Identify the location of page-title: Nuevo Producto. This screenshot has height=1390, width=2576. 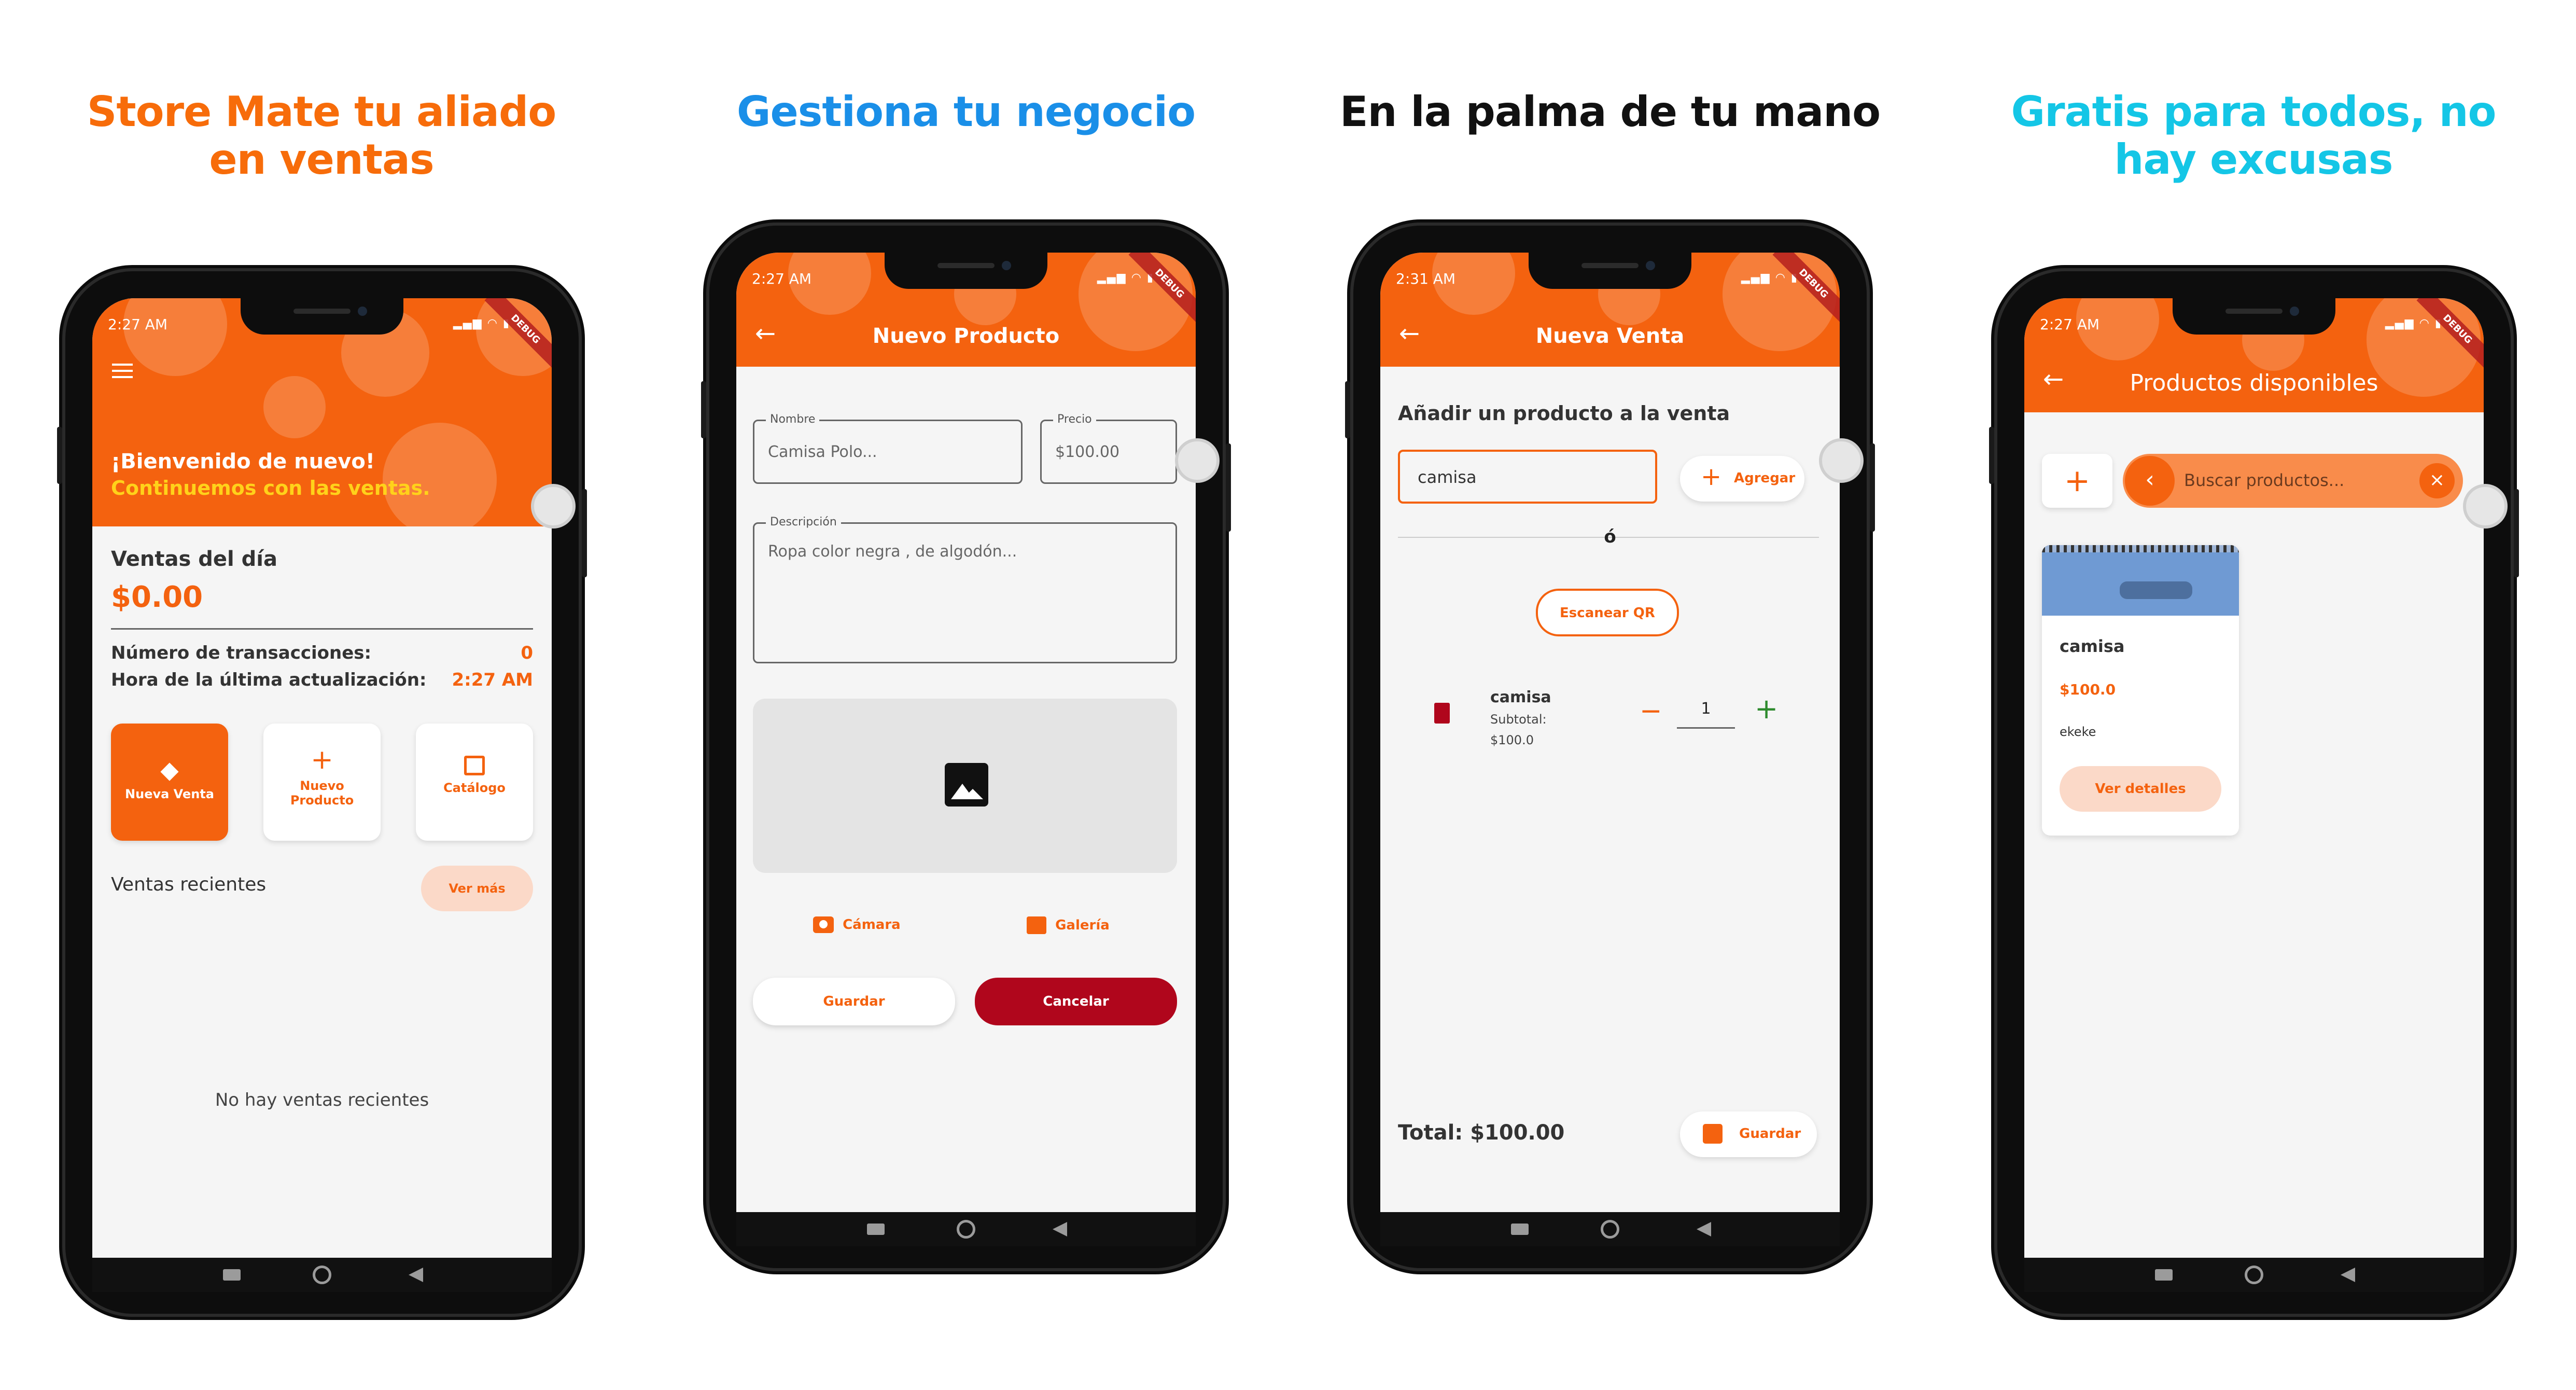
(966, 336).